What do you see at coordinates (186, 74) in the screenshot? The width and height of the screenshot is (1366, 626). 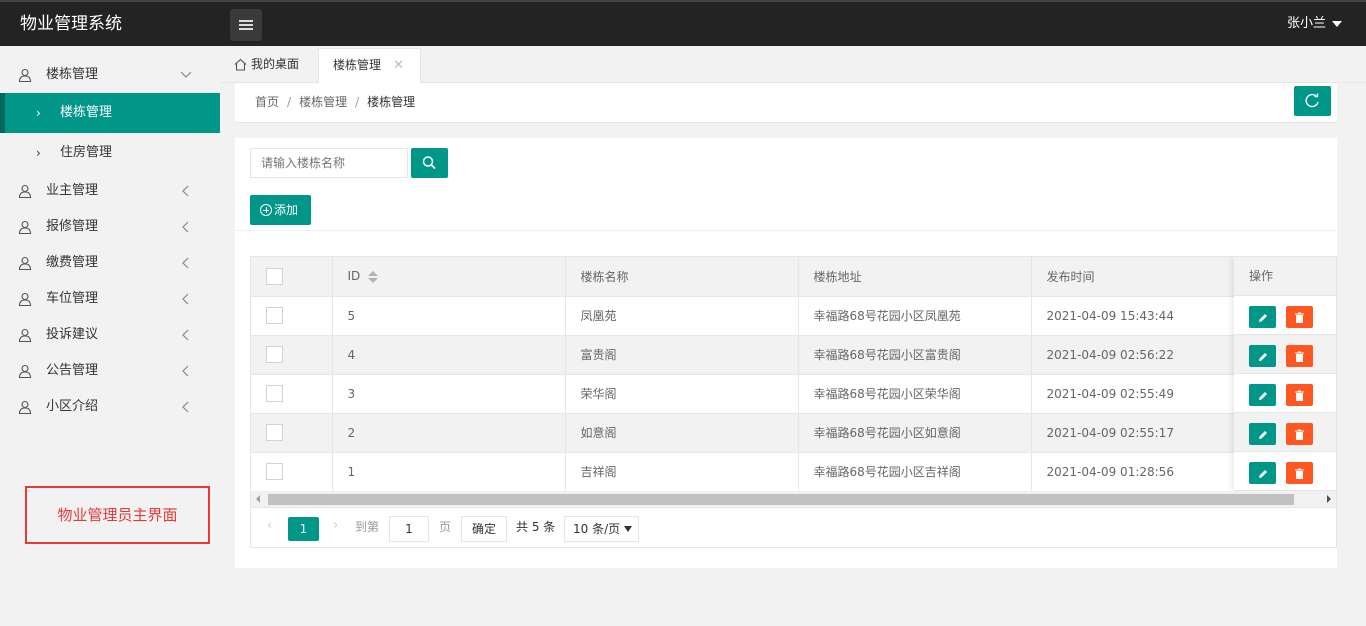 I see `chevron-down-icon` at bounding box center [186, 74].